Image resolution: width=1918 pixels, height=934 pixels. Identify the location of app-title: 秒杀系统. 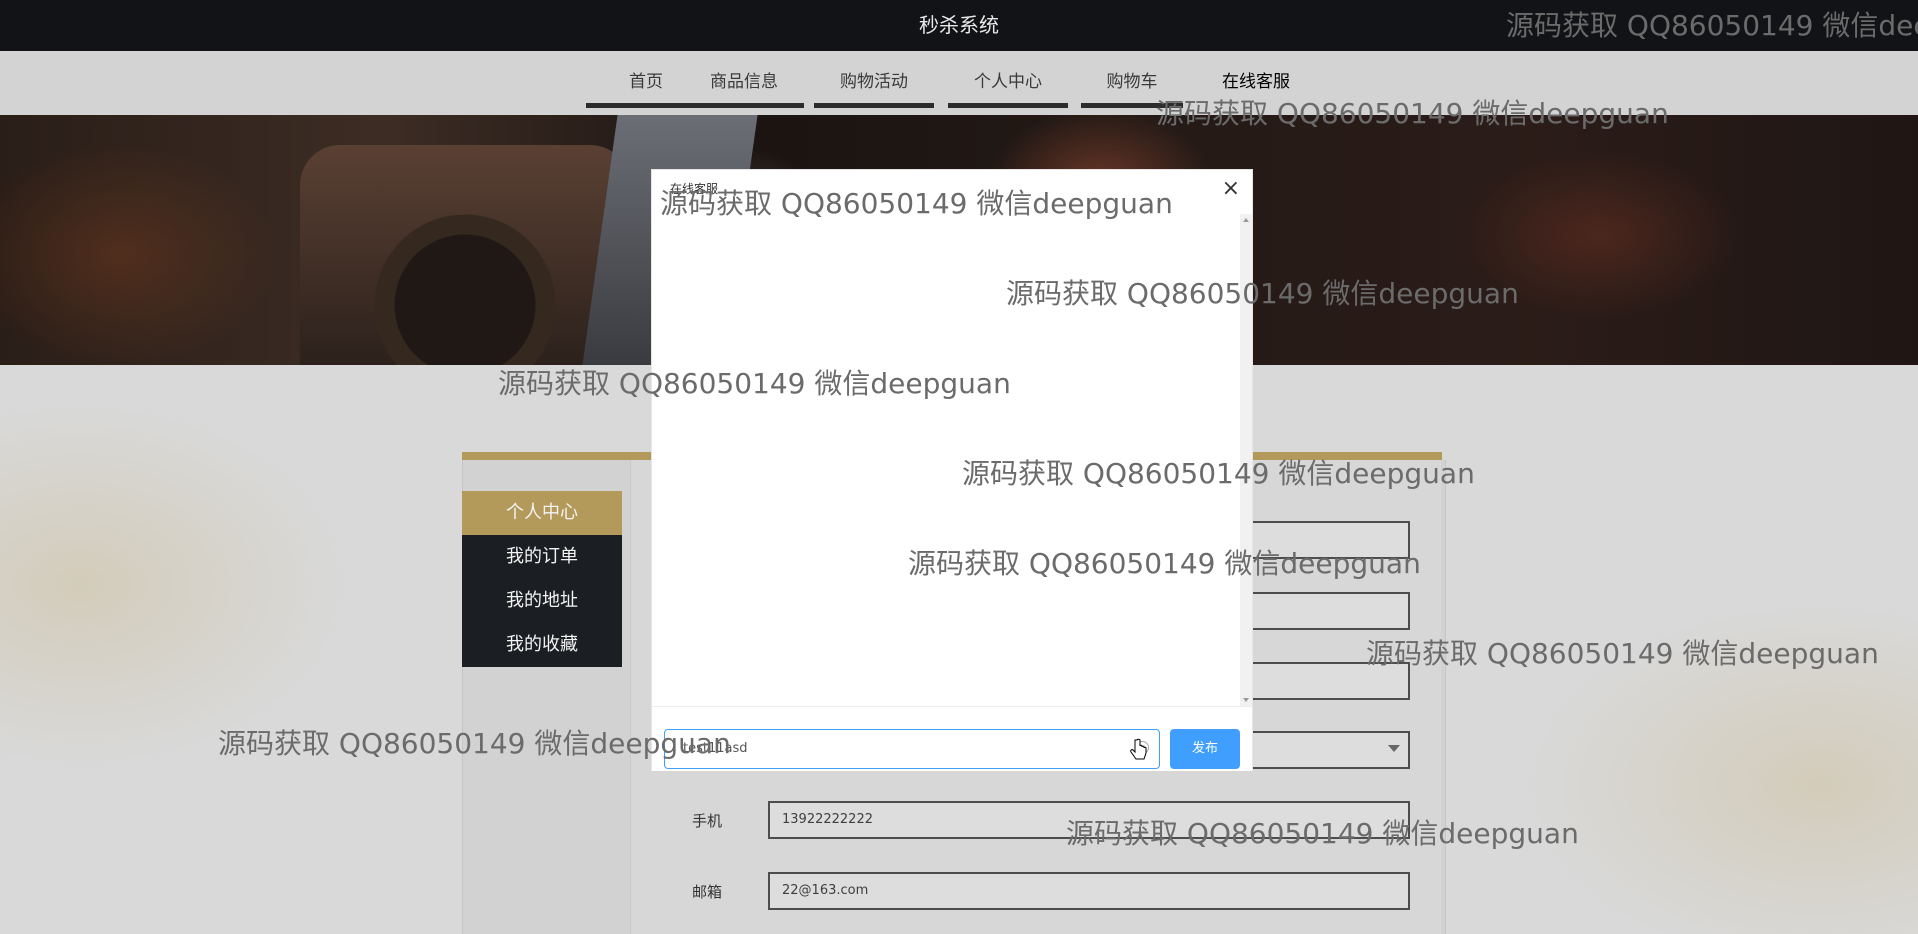
(959, 25).